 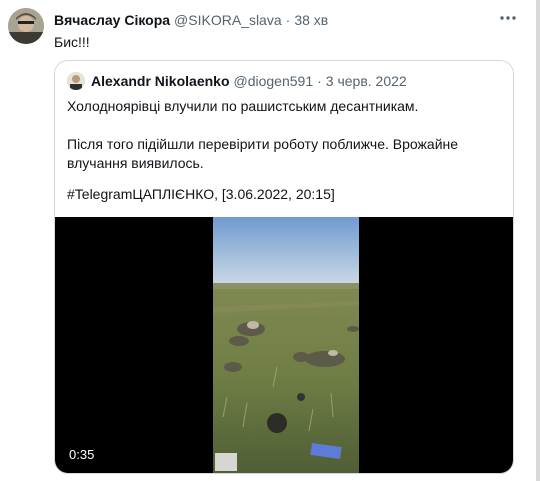 I want to click on tweet-header: Вячаслау Сікора @SIKORA_slava · 38 хв, so click(x=191, y=21).